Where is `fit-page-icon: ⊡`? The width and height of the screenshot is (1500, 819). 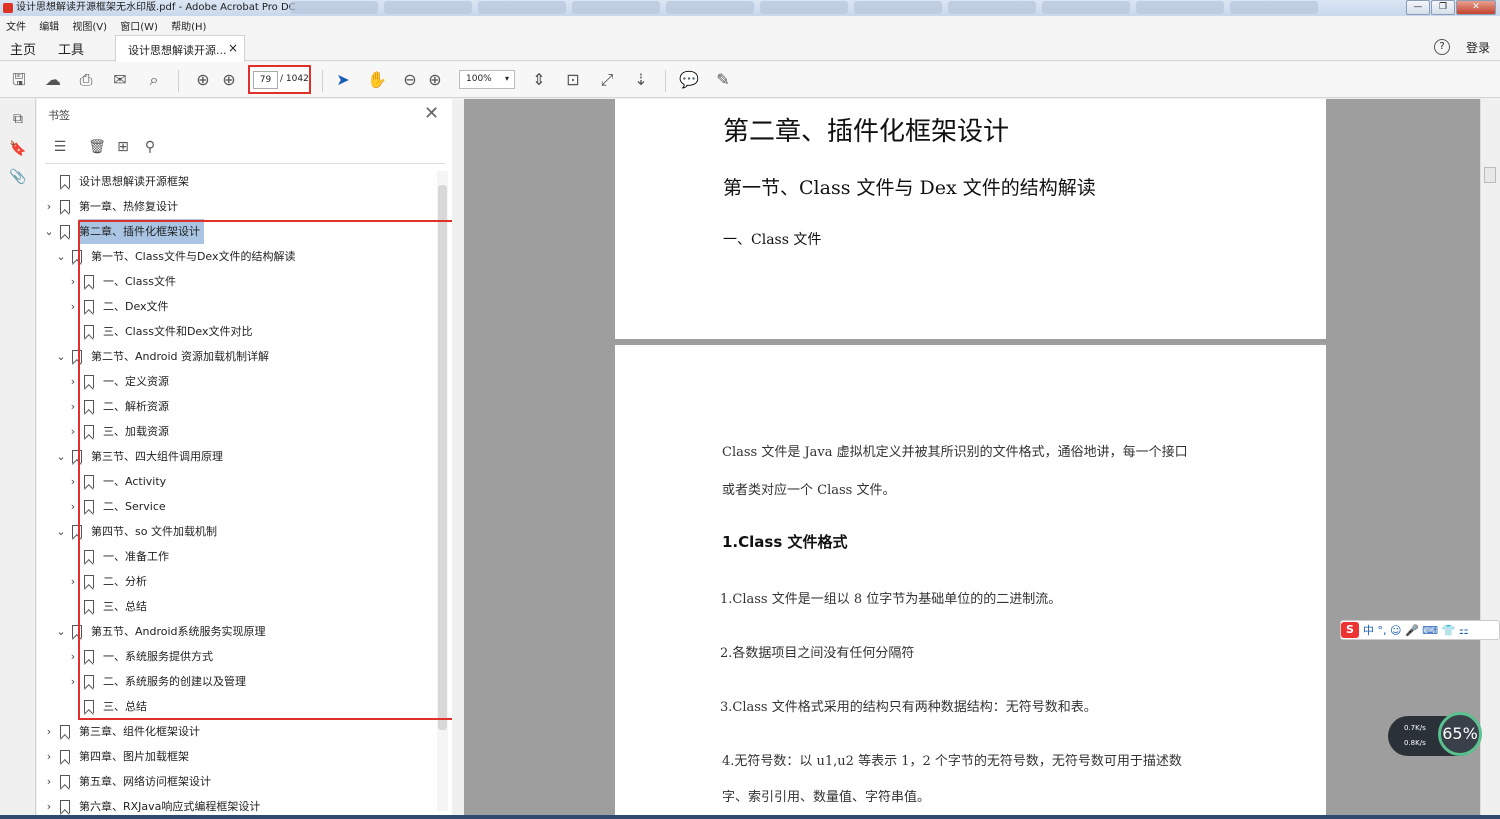 fit-page-icon: ⊡ is located at coordinates (573, 80).